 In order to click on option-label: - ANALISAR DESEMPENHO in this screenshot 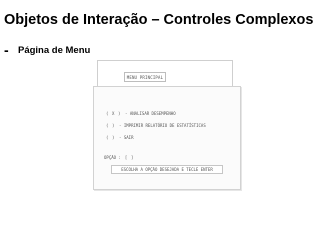, I will do `click(150, 113)`.